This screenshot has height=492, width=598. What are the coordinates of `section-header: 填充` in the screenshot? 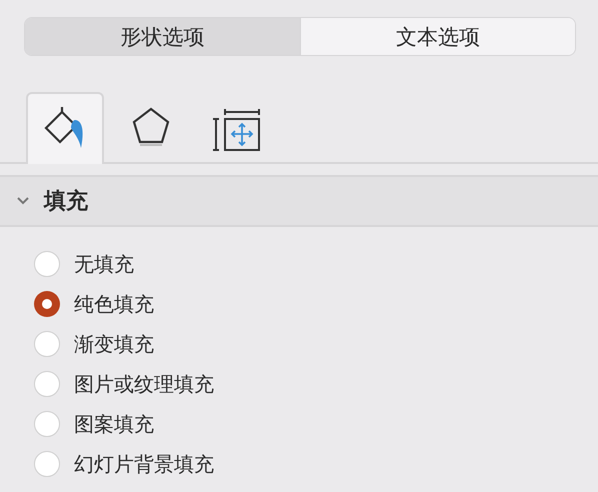 It's located at (299, 201).